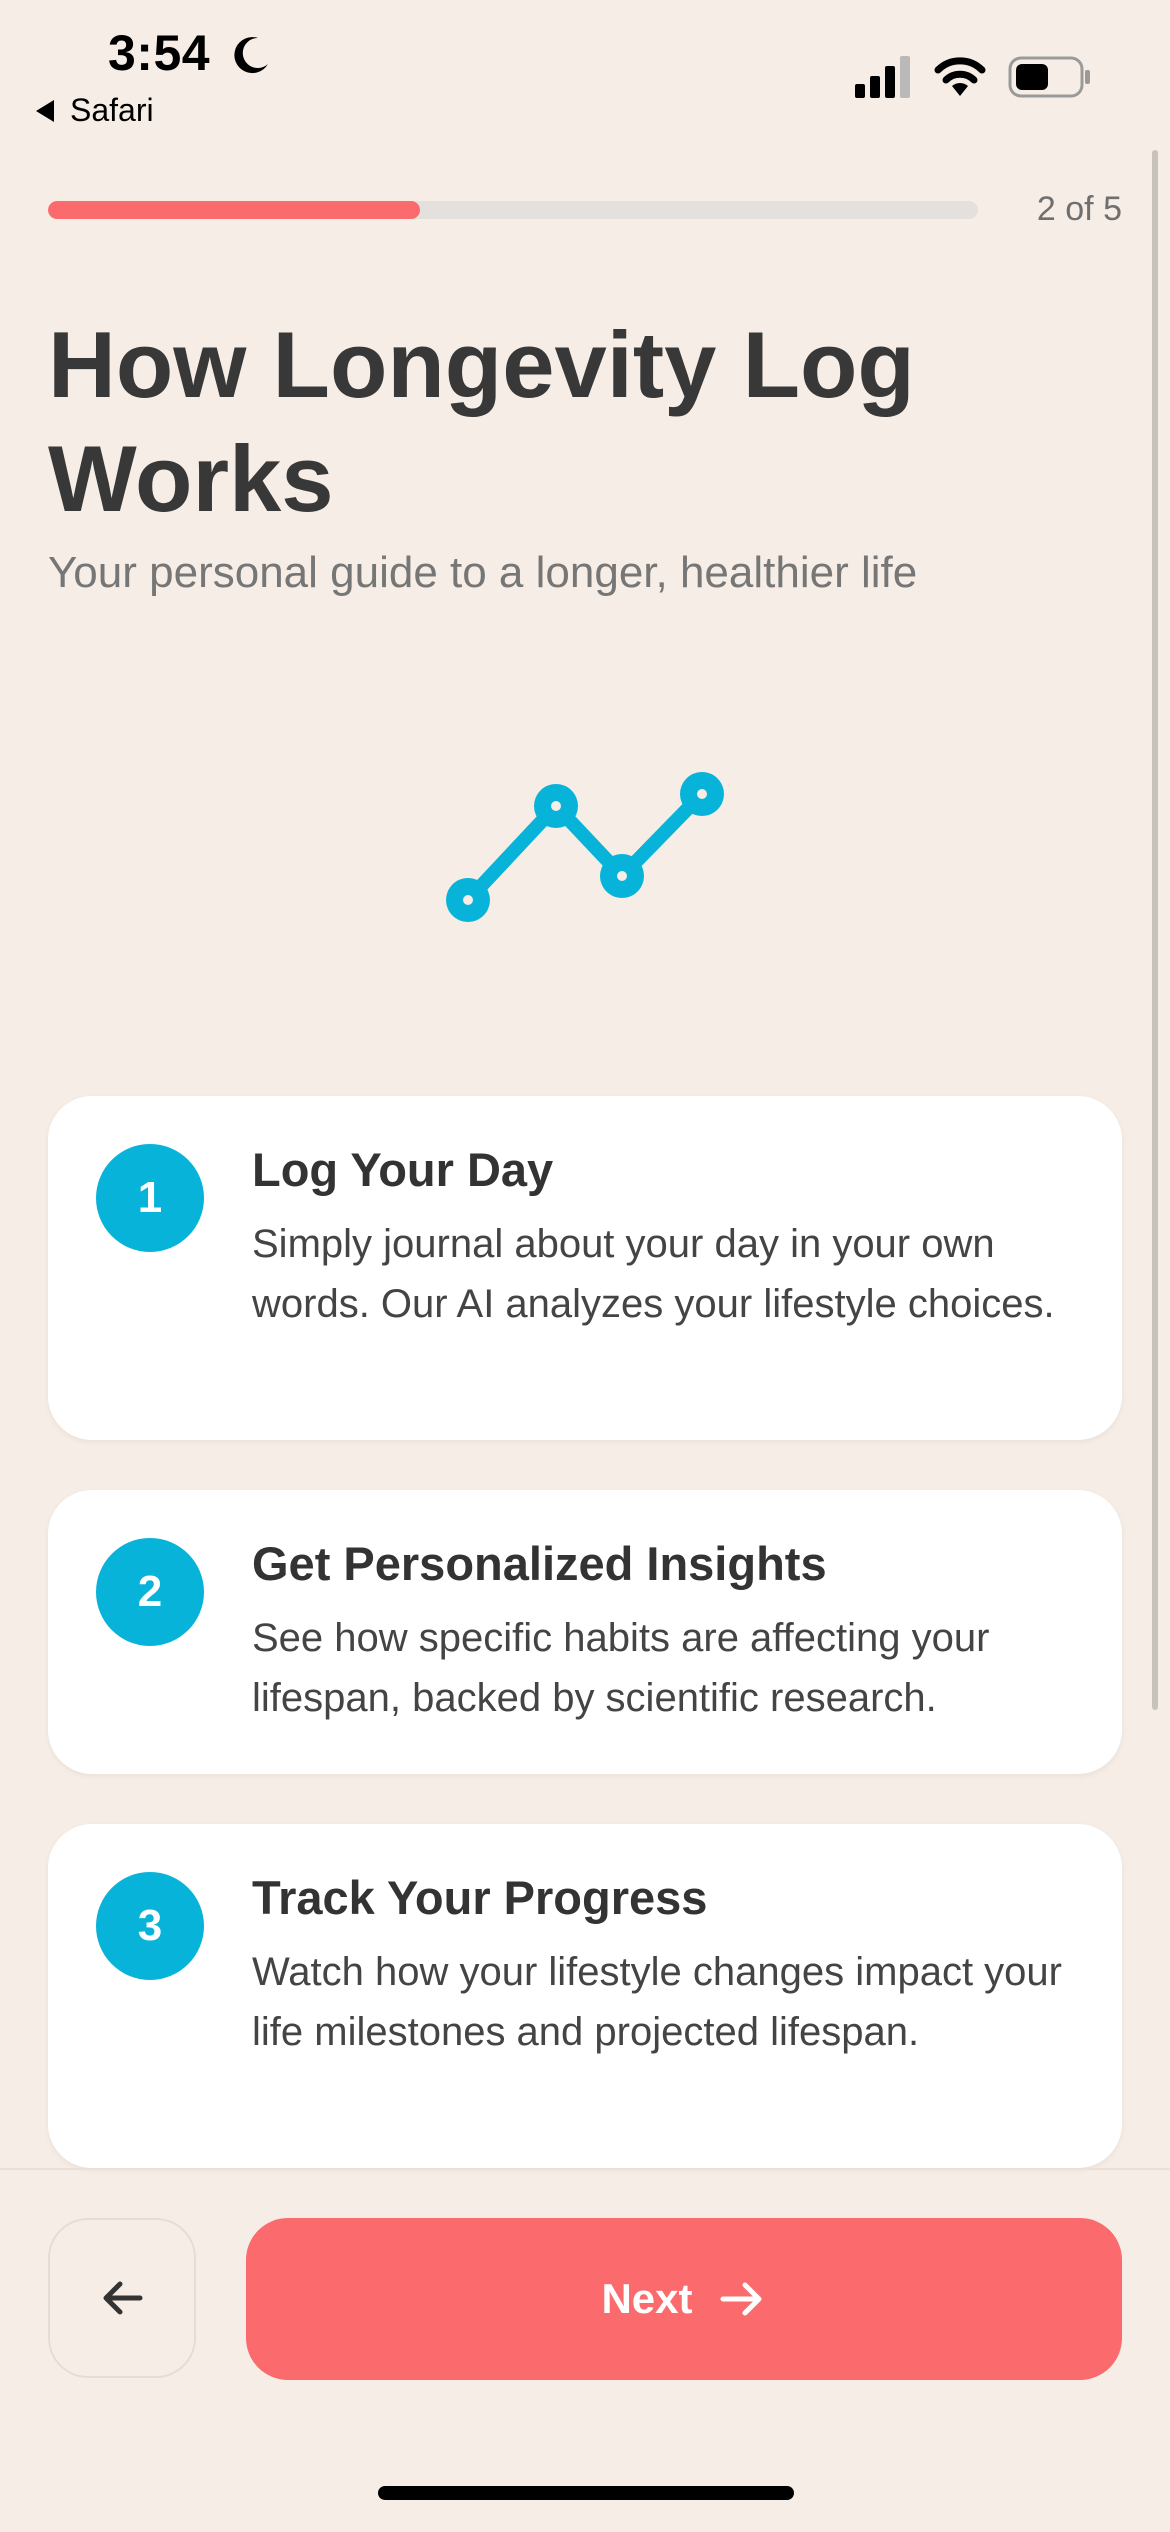 Image resolution: width=1170 pixels, height=2532 pixels. I want to click on progress-track, so click(513, 210).